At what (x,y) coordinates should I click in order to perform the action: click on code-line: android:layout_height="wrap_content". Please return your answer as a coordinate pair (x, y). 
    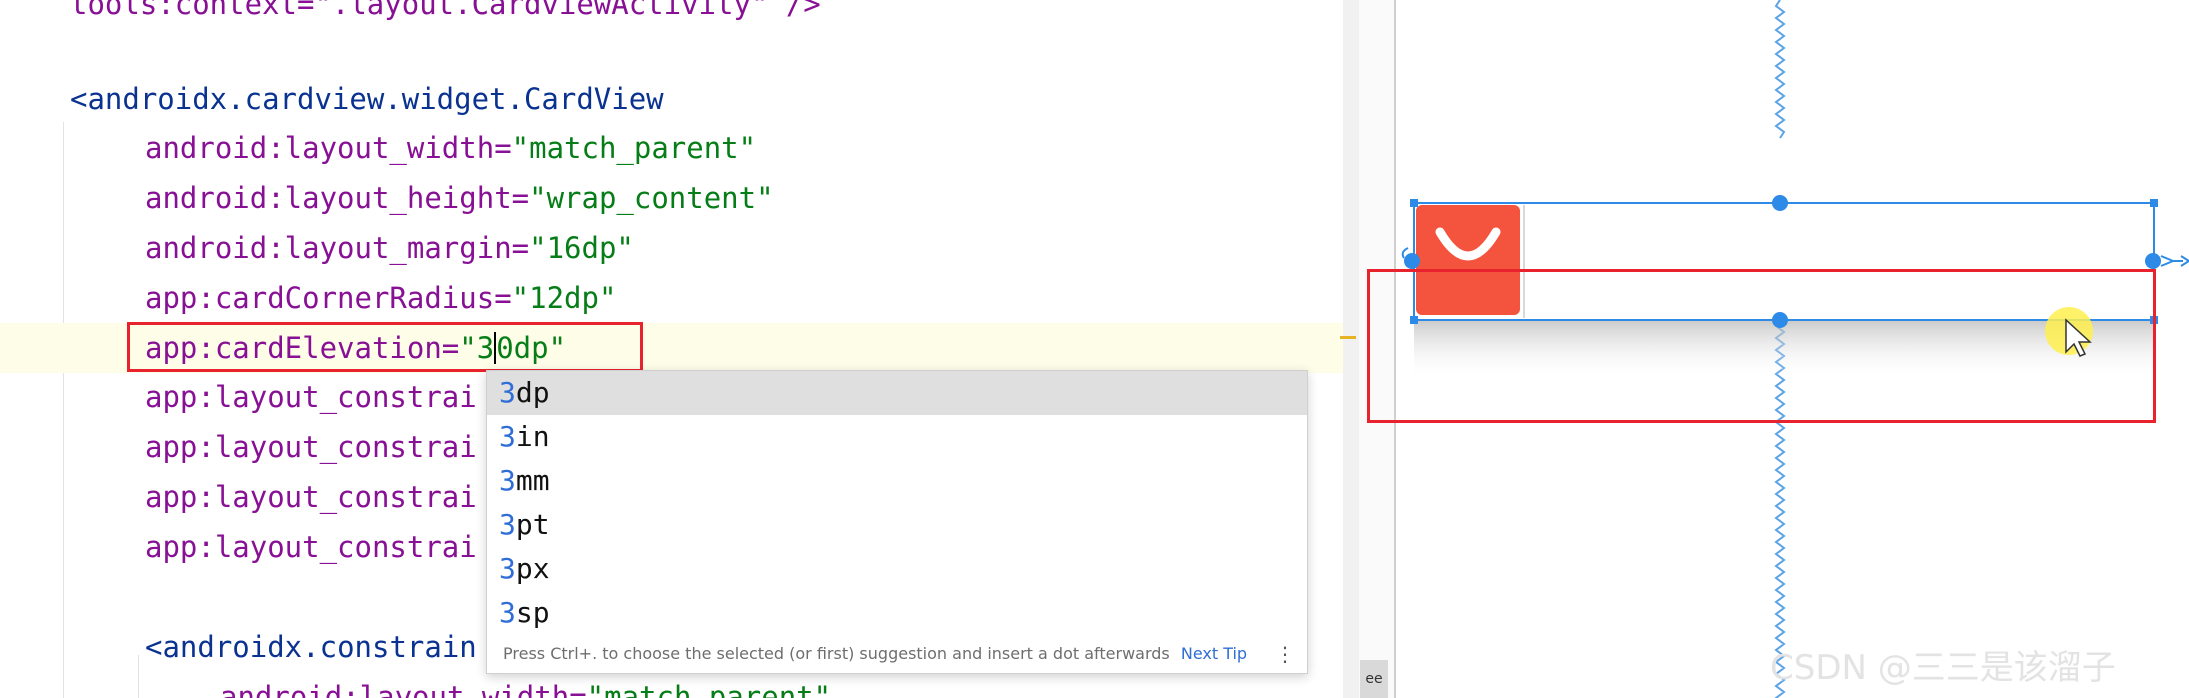
    Looking at the image, I should click on (459, 198).